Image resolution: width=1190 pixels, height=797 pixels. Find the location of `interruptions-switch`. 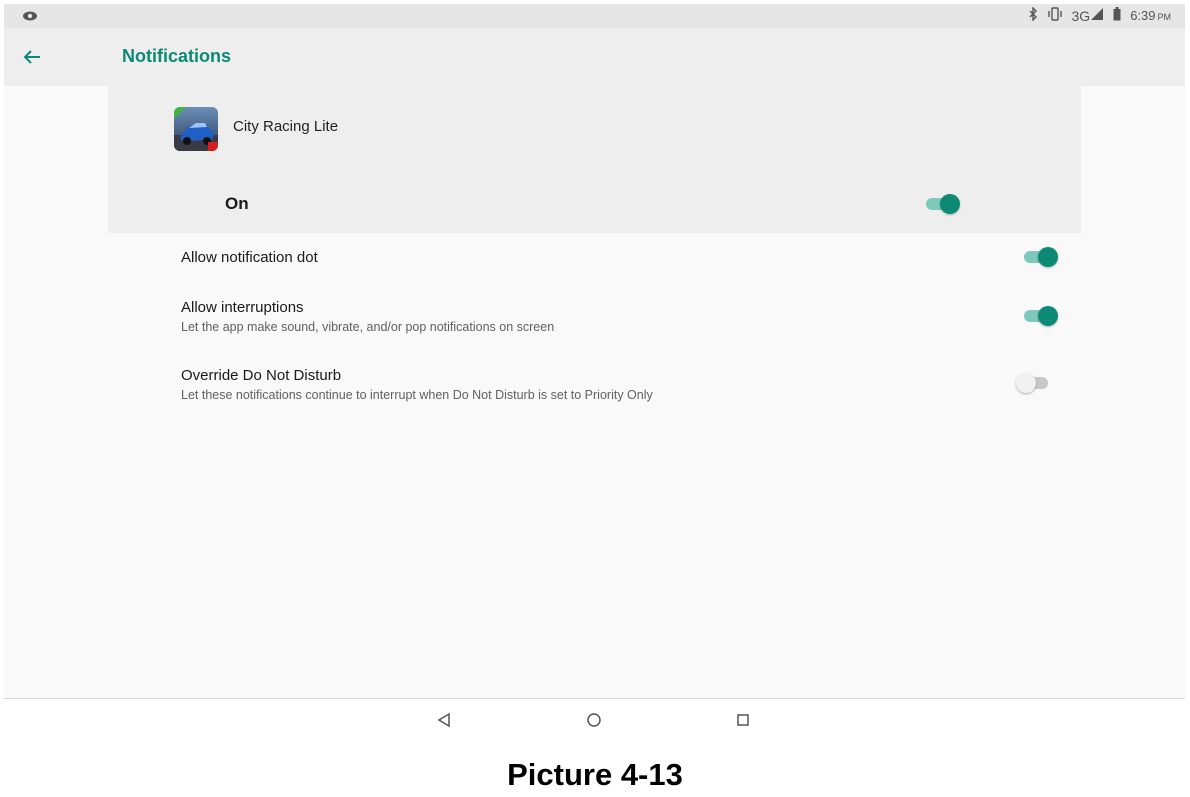

interruptions-switch is located at coordinates (1040, 316).